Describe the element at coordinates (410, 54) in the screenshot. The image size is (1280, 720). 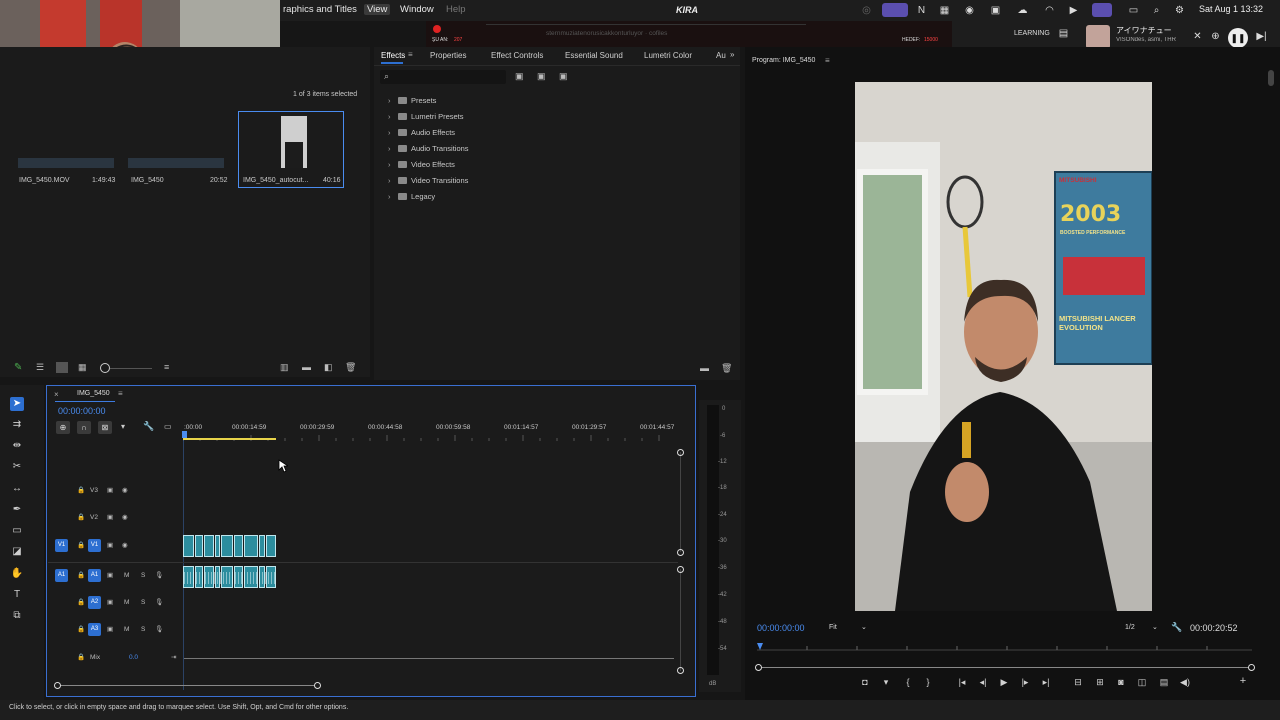
I see `tab-menu-icon: ≡` at that location.